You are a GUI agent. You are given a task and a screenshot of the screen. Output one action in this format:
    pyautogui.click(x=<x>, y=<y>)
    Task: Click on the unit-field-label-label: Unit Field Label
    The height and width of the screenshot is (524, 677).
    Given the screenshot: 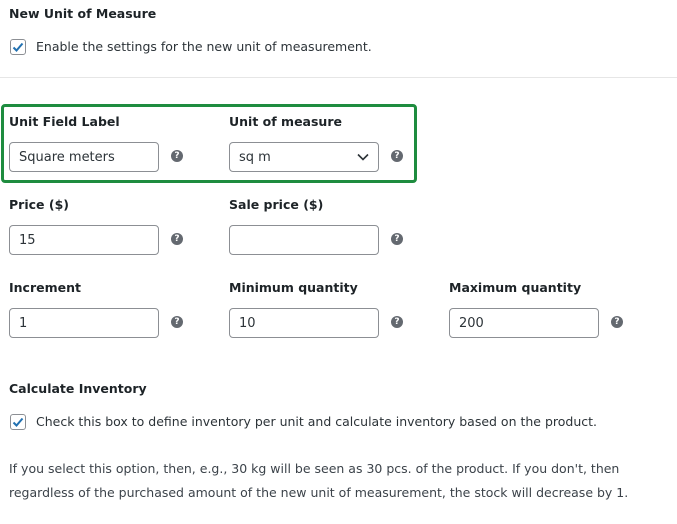 What is the action you would take?
    pyautogui.click(x=64, y=121)
    